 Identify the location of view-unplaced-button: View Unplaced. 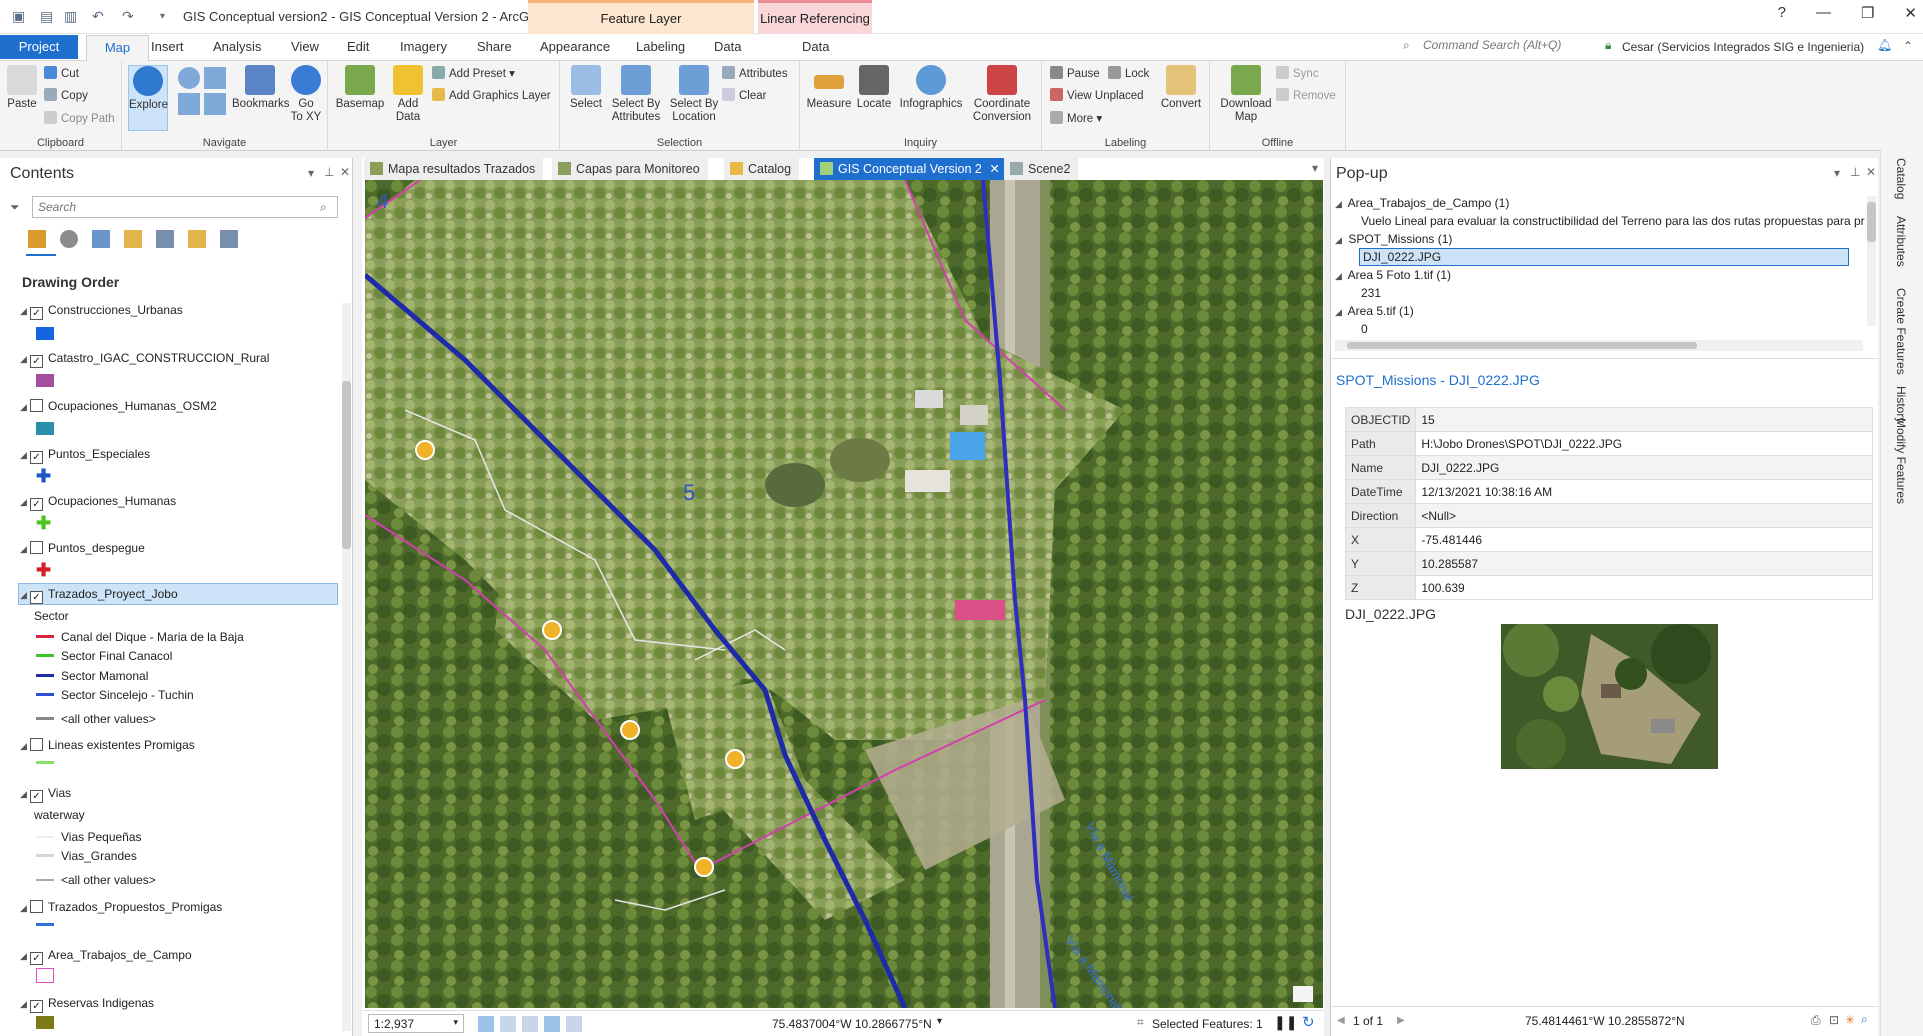
(1097, 95).